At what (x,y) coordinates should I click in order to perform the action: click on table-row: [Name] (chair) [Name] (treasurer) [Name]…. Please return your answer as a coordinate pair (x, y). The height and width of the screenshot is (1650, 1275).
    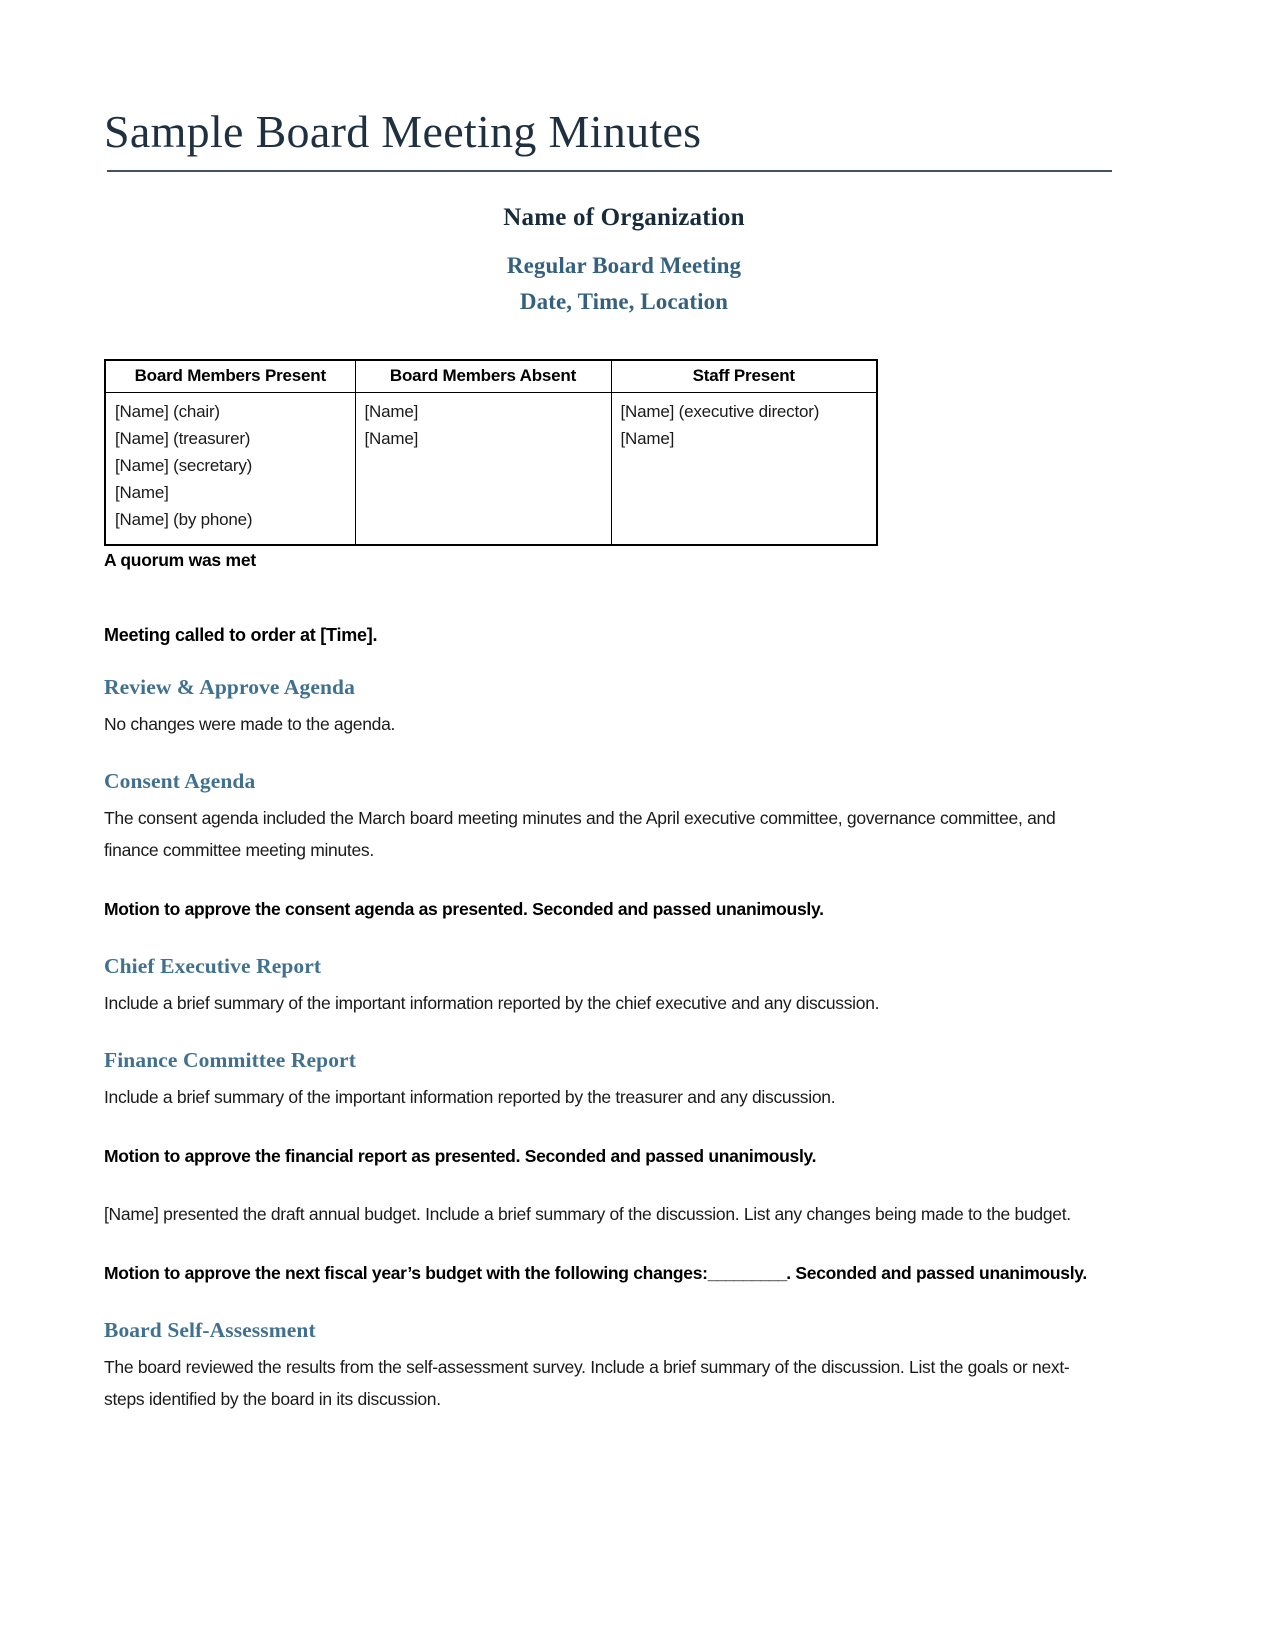
    Looking at the image, I should click on (491, 469).